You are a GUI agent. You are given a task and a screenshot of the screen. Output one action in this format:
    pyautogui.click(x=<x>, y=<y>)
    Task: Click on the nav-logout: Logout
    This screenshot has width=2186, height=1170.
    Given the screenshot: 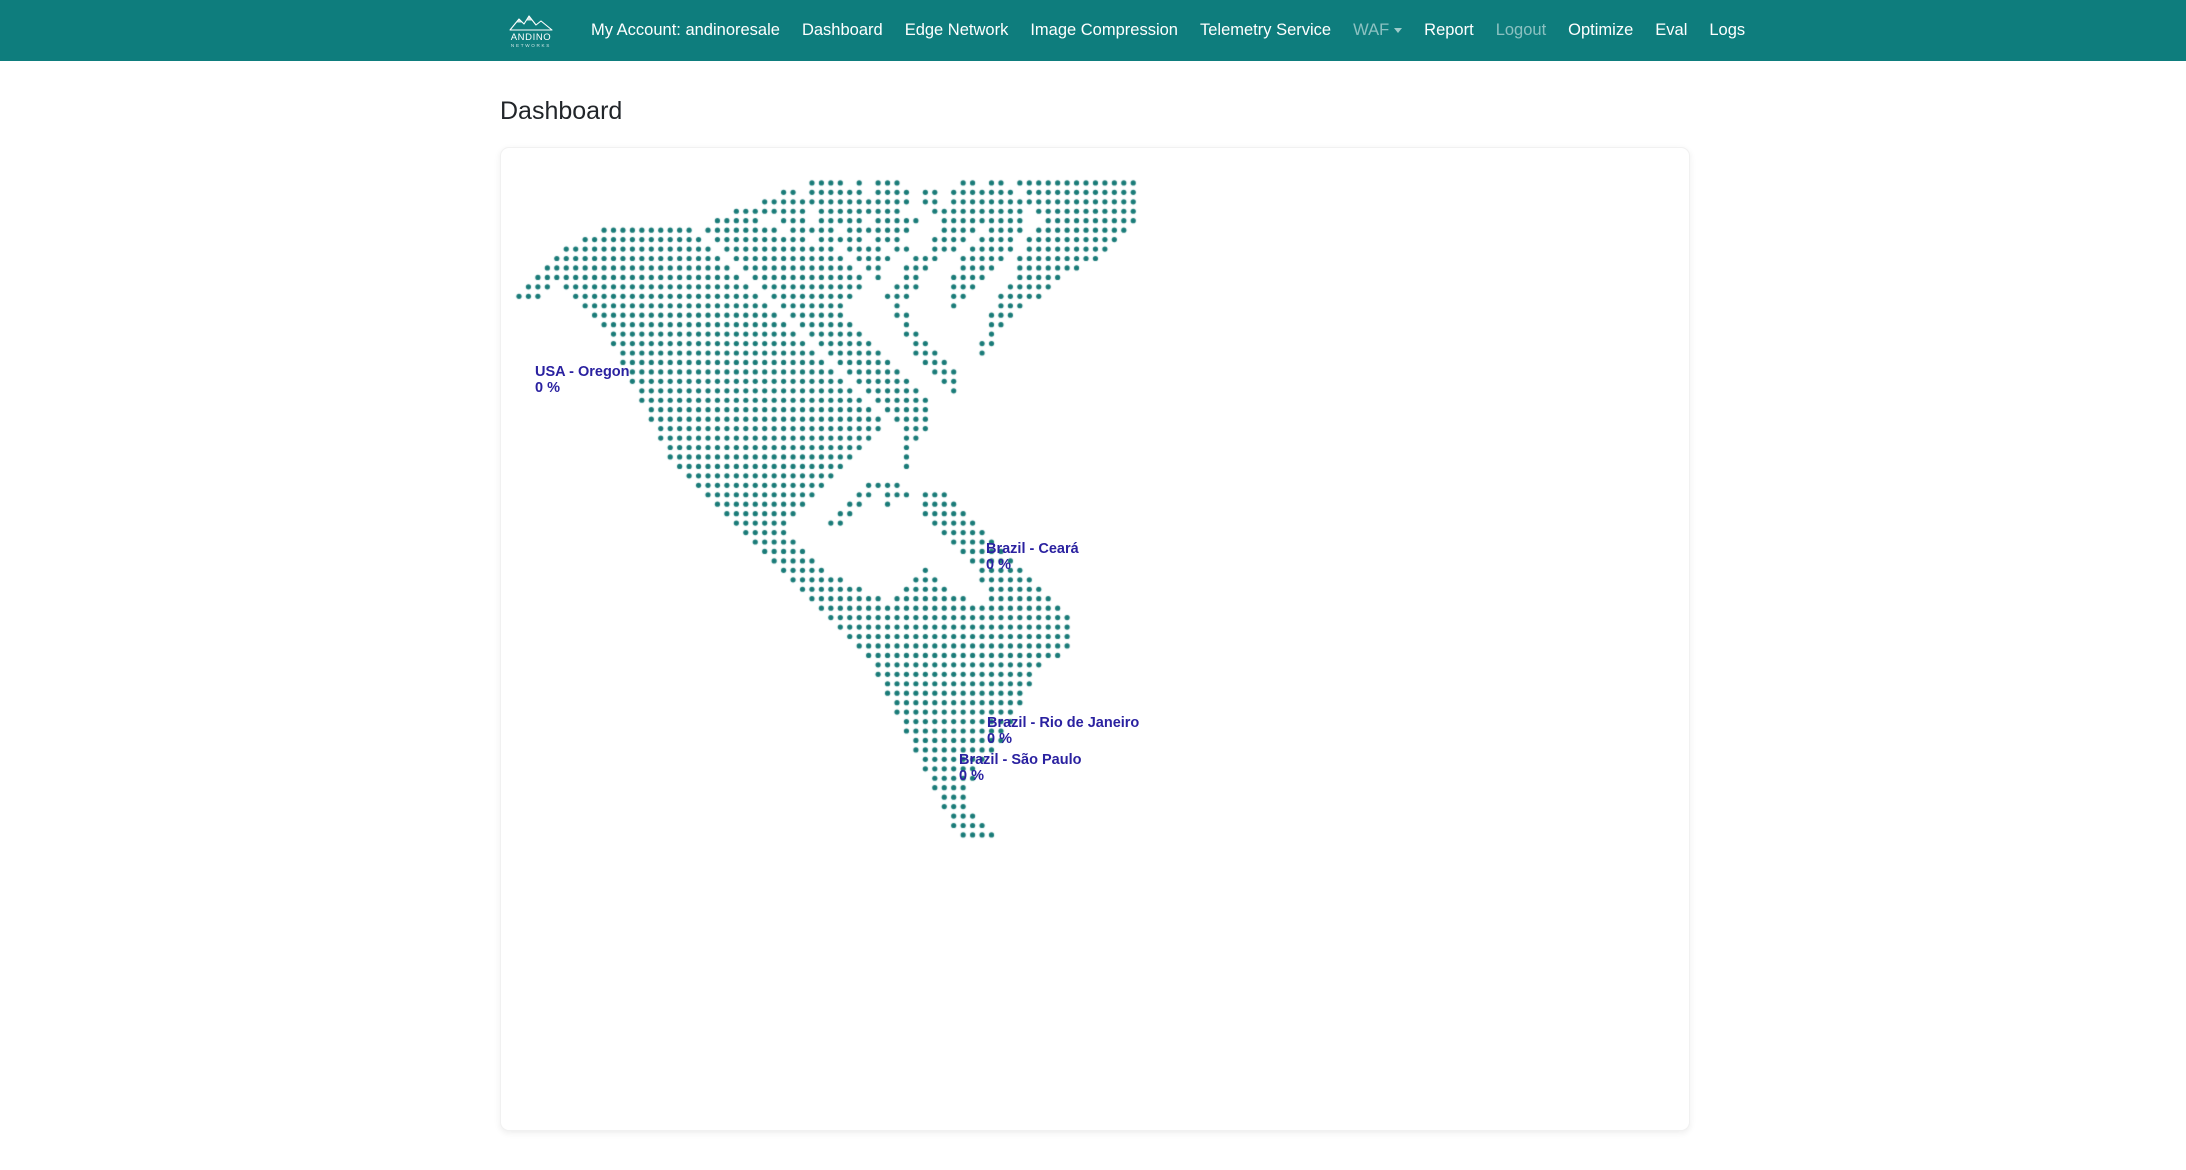 What is the action you would take?
    pyautogui.click(x=1521, y=30)
    